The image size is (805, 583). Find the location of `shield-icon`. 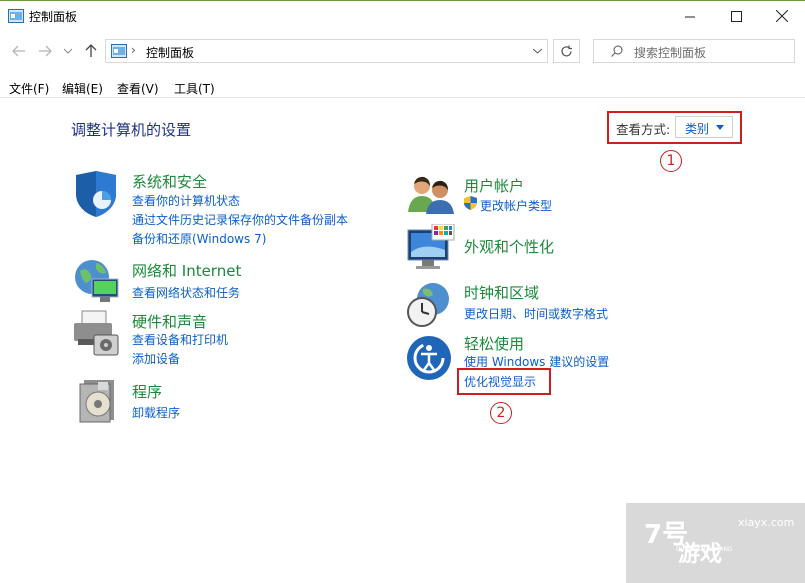

shield-icon is located at coordinates (96, 194).